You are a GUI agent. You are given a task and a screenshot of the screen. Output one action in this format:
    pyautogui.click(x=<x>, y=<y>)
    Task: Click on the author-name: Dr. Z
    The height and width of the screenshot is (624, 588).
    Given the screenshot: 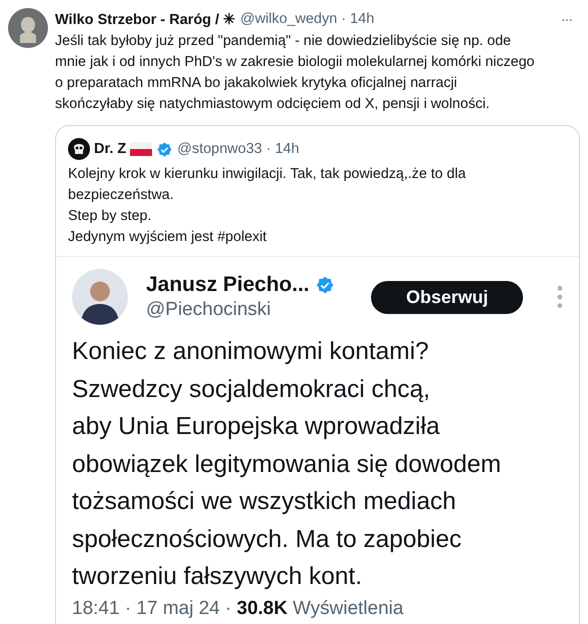 What is the action you would take?
    pyautogui.click(x=110, y=149)
    